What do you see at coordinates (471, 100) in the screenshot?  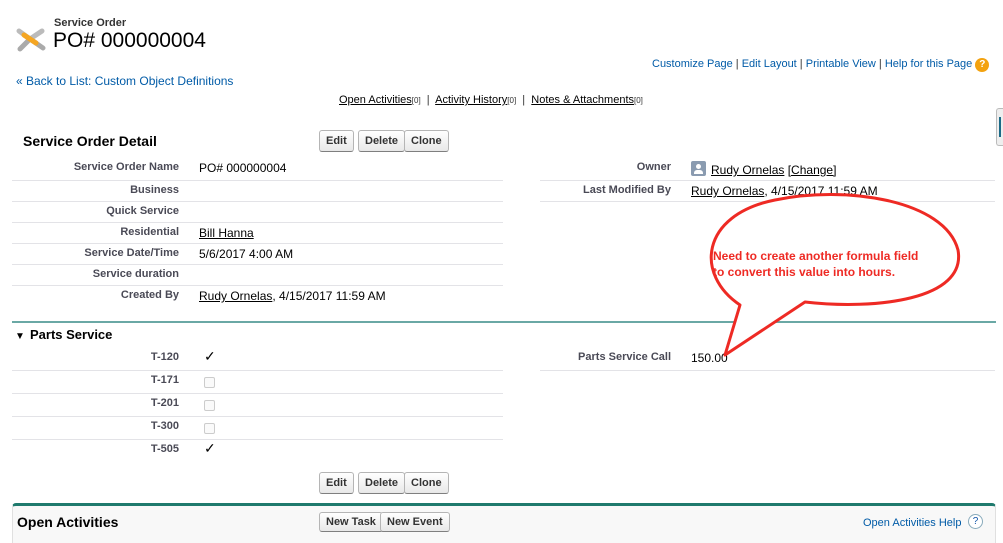 I see `activity-history-link: Activity History` at bounding box center [471, 100].